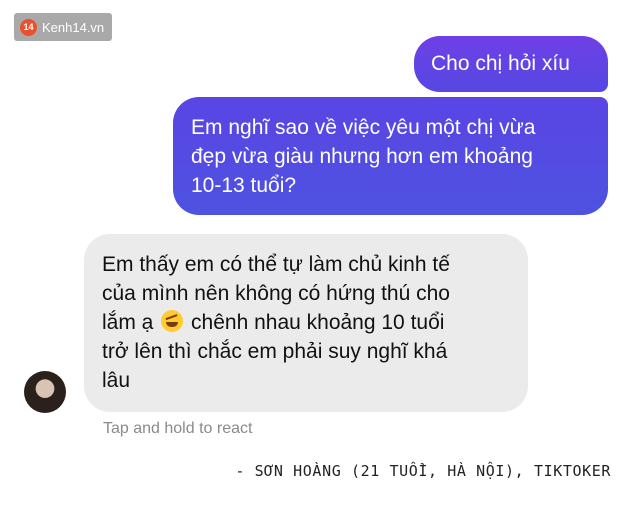  Describe the element at coordinates (362, 156) in the screenshot. I see `message-line: đẹp vừa giàu nhưng hơn em khoảng` at that location.